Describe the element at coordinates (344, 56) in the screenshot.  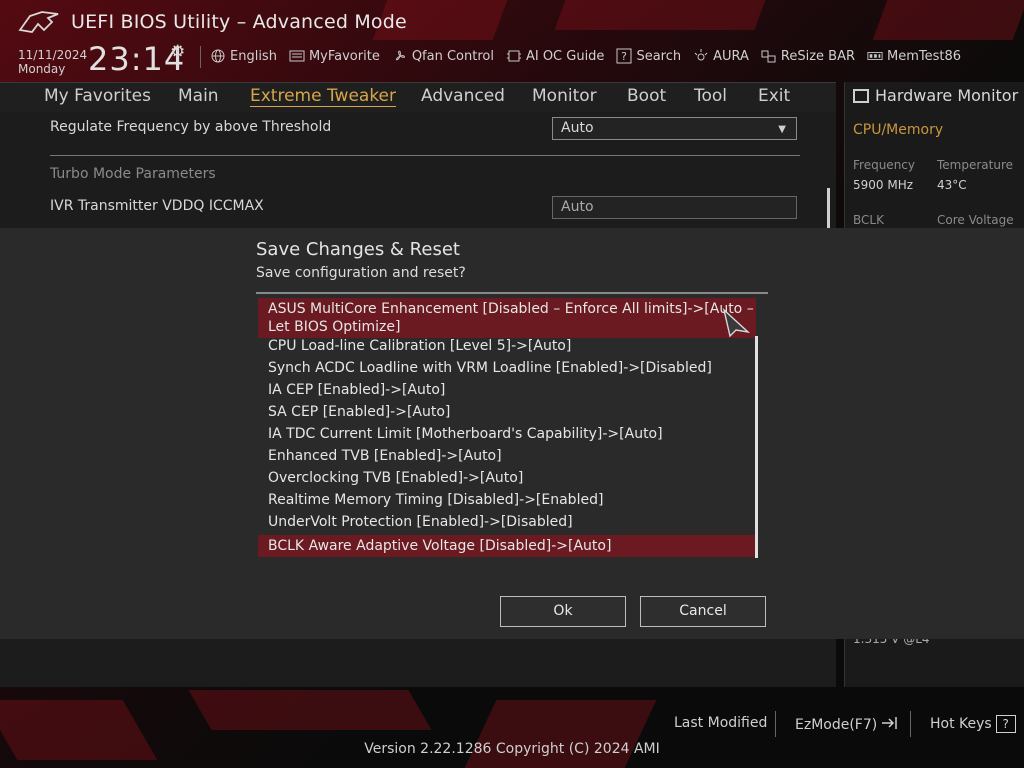
I see `toolbar-label: MyFavorite` at that location.